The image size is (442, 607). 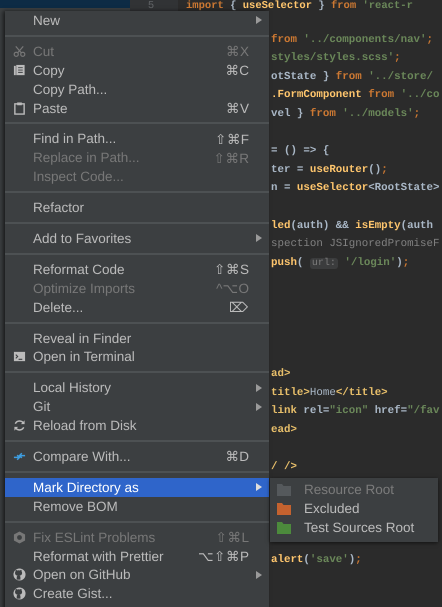 What do you see at coordinates (355, 188) in the screenshot?
I see `code-line: n = useSelector<RootState>` at bounding box center [355, 188].